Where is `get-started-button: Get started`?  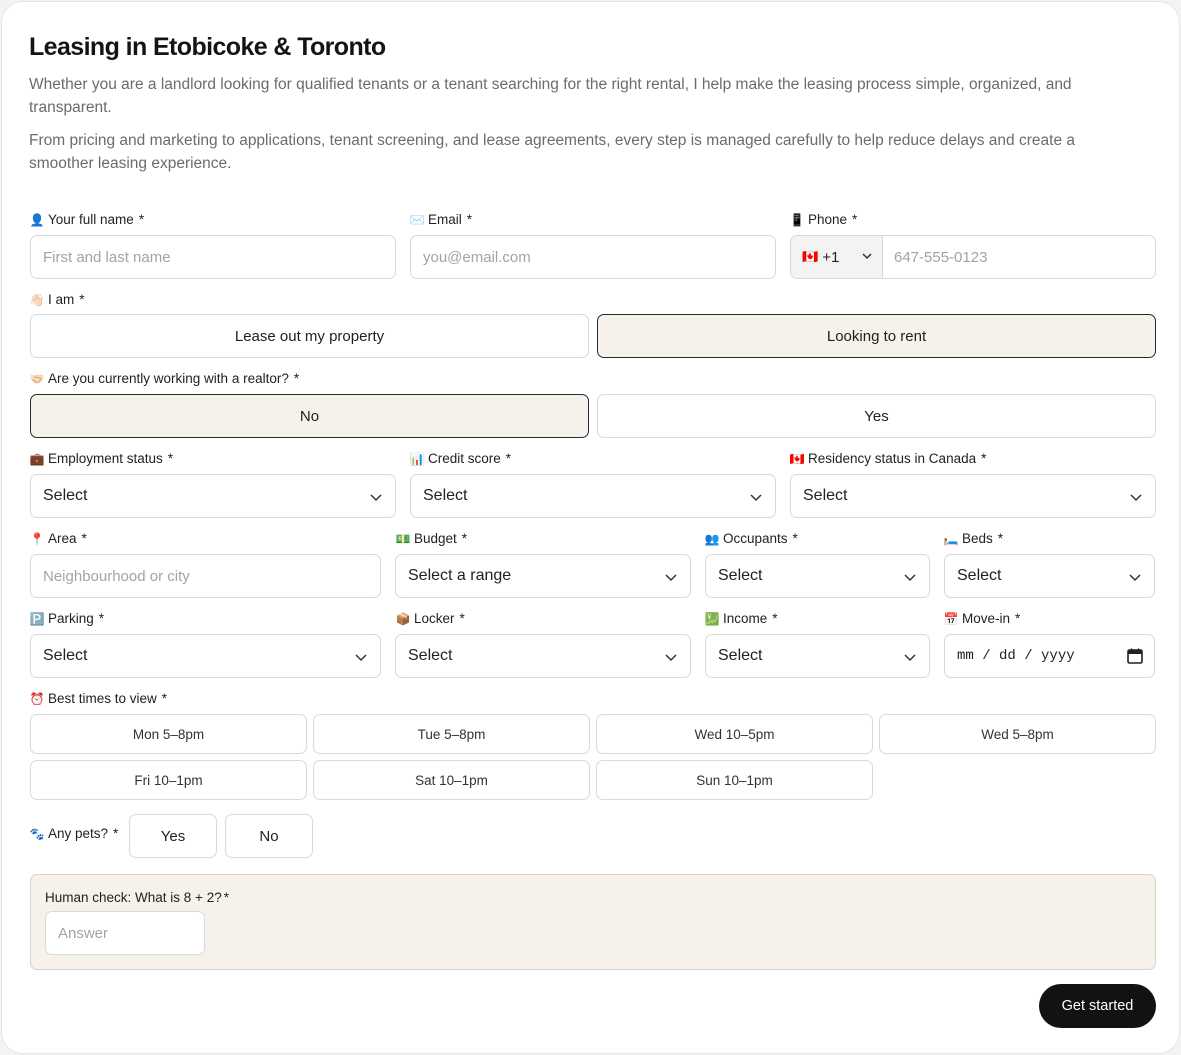 get-started-button: Get started is located at coordinates (1097, 1006).